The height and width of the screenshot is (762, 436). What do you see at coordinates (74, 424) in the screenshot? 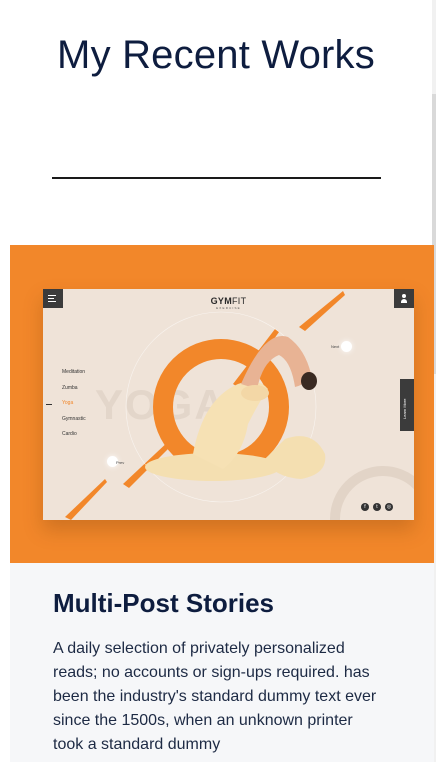
I see `mockup-nav-item: Gymnastic` at bounding box center [74, 424].